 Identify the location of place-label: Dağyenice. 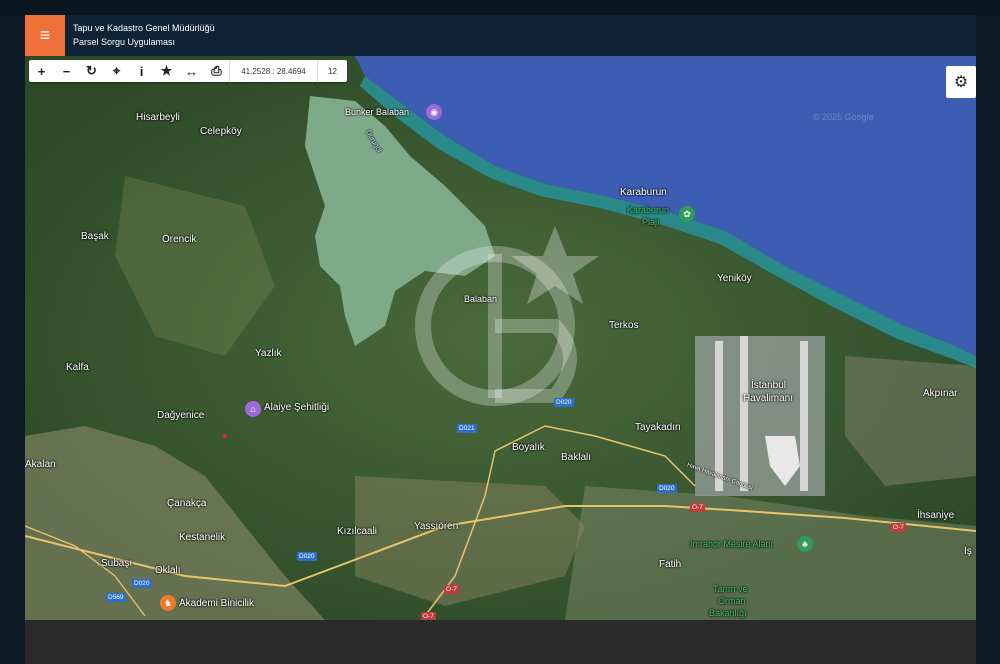
(181, 415).